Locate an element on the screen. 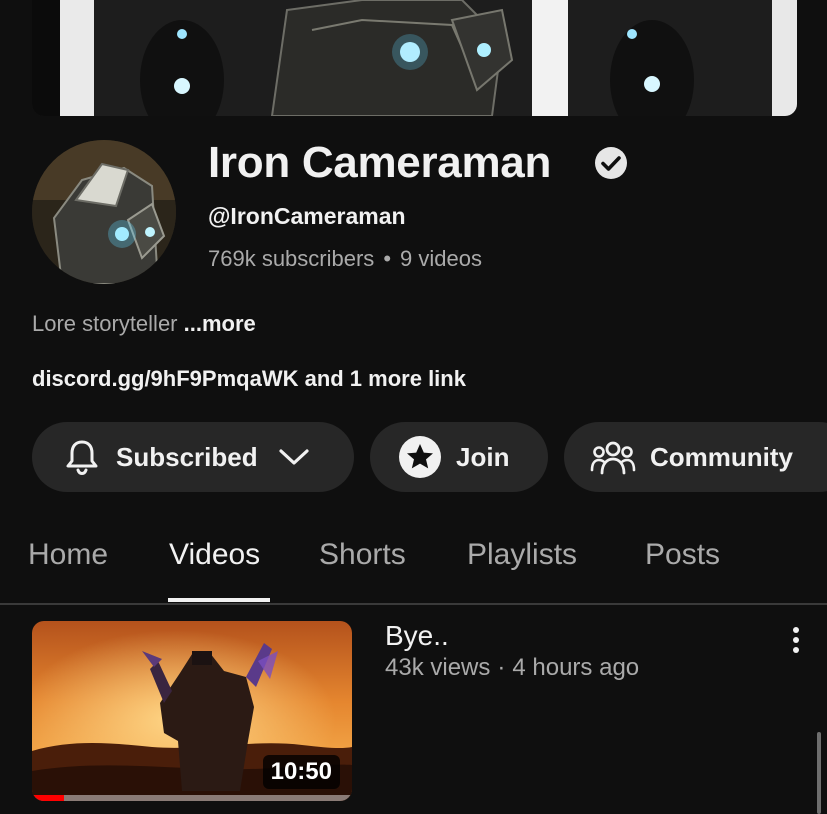  tab-home: Home is located at coordinates (68, 555).